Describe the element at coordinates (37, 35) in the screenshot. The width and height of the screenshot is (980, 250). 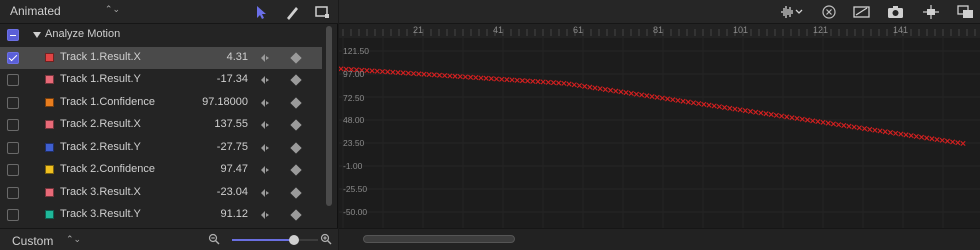
I see `disclosure-triangle-icon` at that location.